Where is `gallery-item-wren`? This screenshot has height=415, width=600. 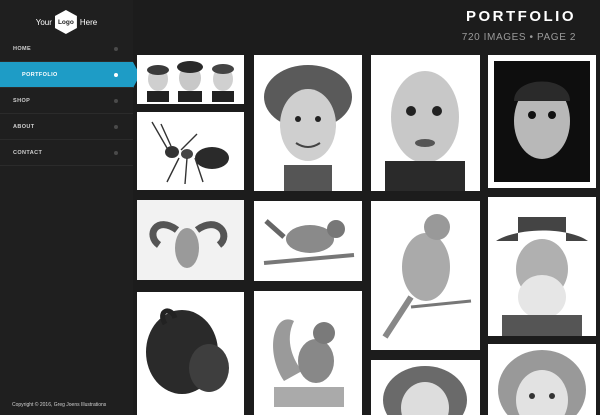
gallery-item-wren is located at coordinates (308, 241).